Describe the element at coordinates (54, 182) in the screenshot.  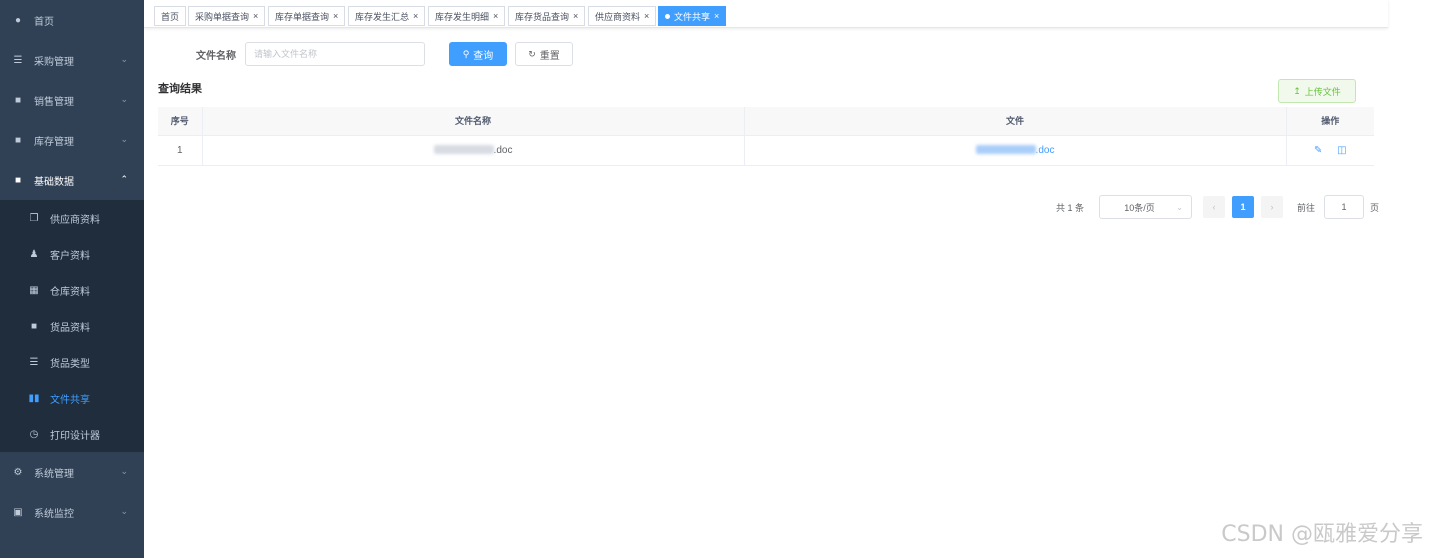
I see `sidebar-item-label: 基础数据` at that location.